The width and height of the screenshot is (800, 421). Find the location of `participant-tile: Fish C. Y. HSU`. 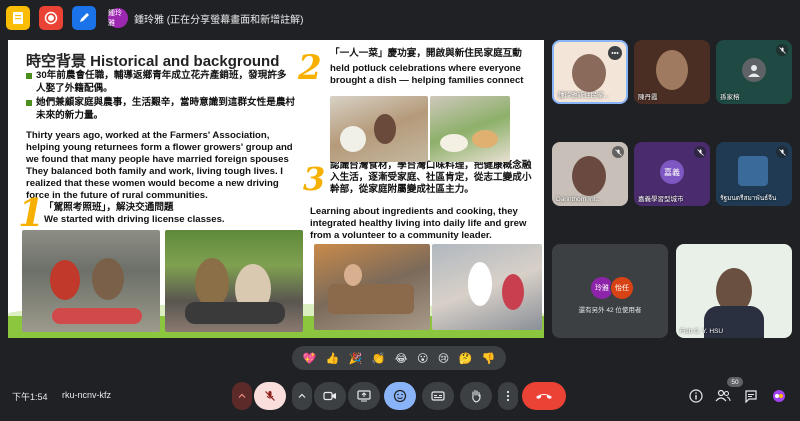

participant-tile: Fish C. Y. HSU is located at coordinates (734, 291).